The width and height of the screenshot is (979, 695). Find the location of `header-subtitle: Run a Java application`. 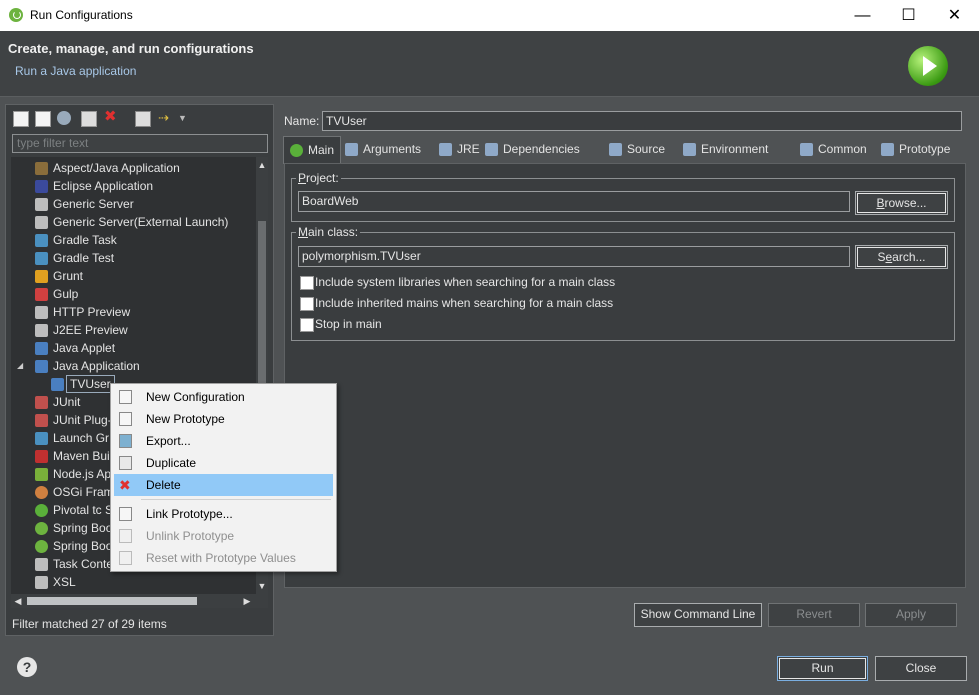

header-subtitle: Run a Java application is located at coordinates (76, 71).